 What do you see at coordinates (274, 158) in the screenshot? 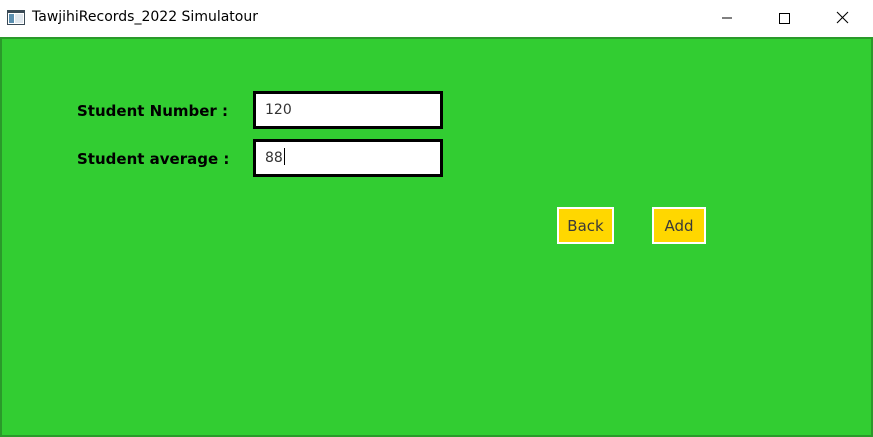
I see `student-average-value: 88` at bounding box center [274, 158].